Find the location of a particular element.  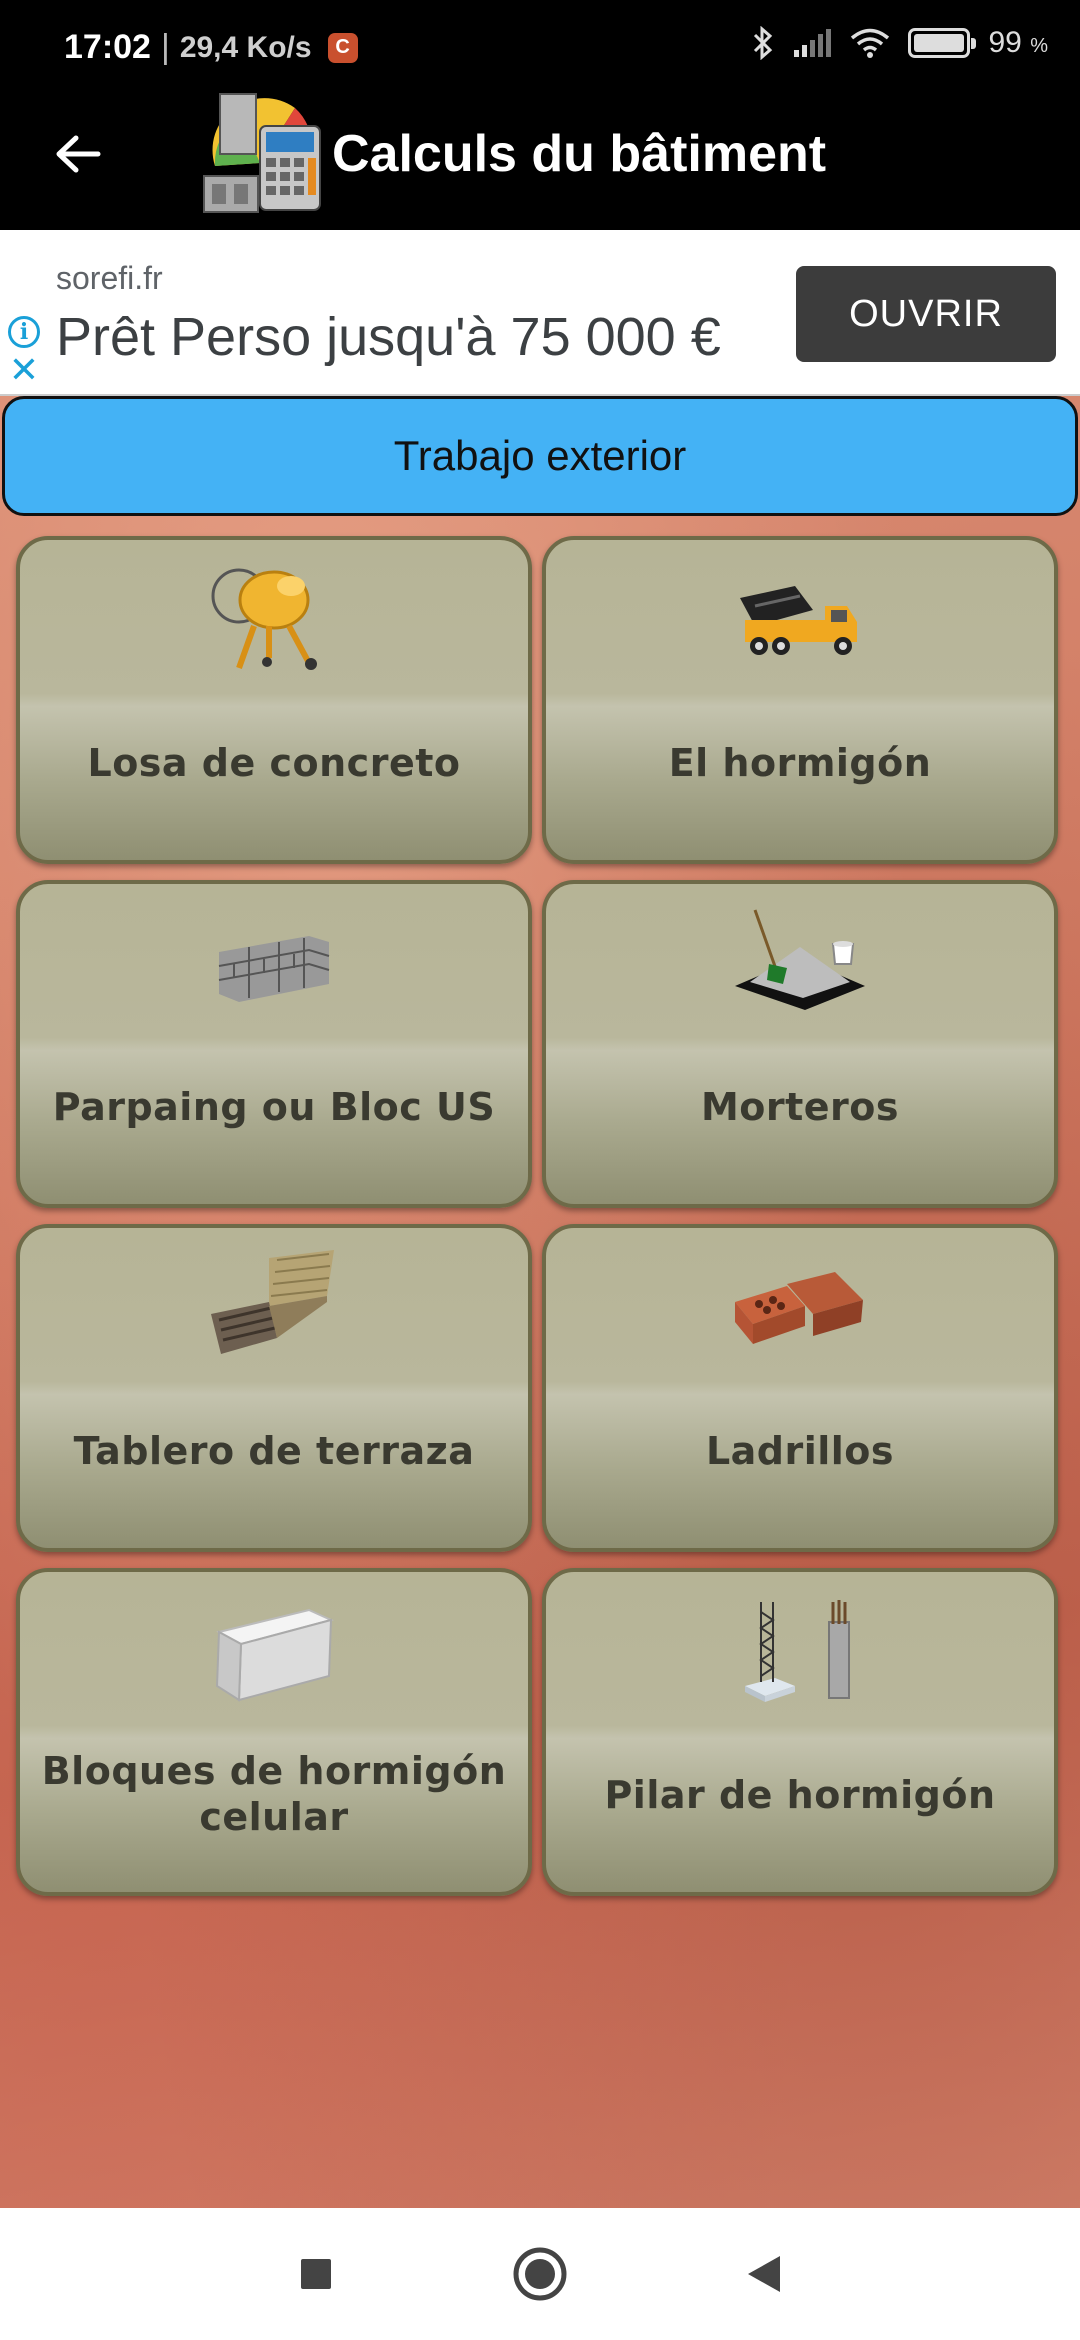

network-speed: 29,4 Ko/s is located at coordinates (245, 47).